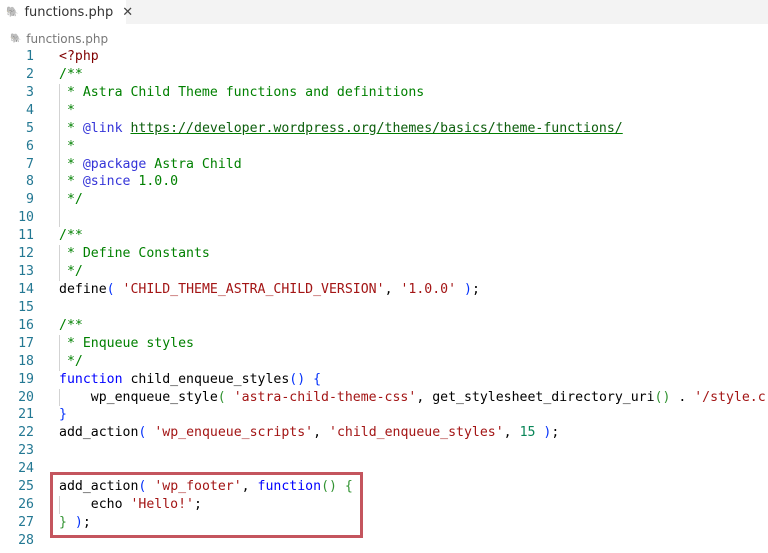 The height and width of the screenshot is (553, 768). Describe the element at coordinates (384, 326) in the screenshot. I see `code-line: 16 /**` at that location.